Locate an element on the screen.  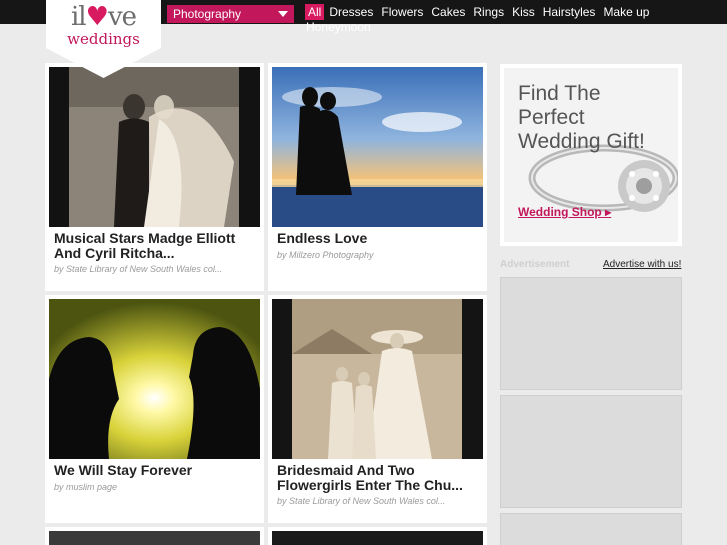
card-photo-silhouette-couple is located at coordinates (154, 379).